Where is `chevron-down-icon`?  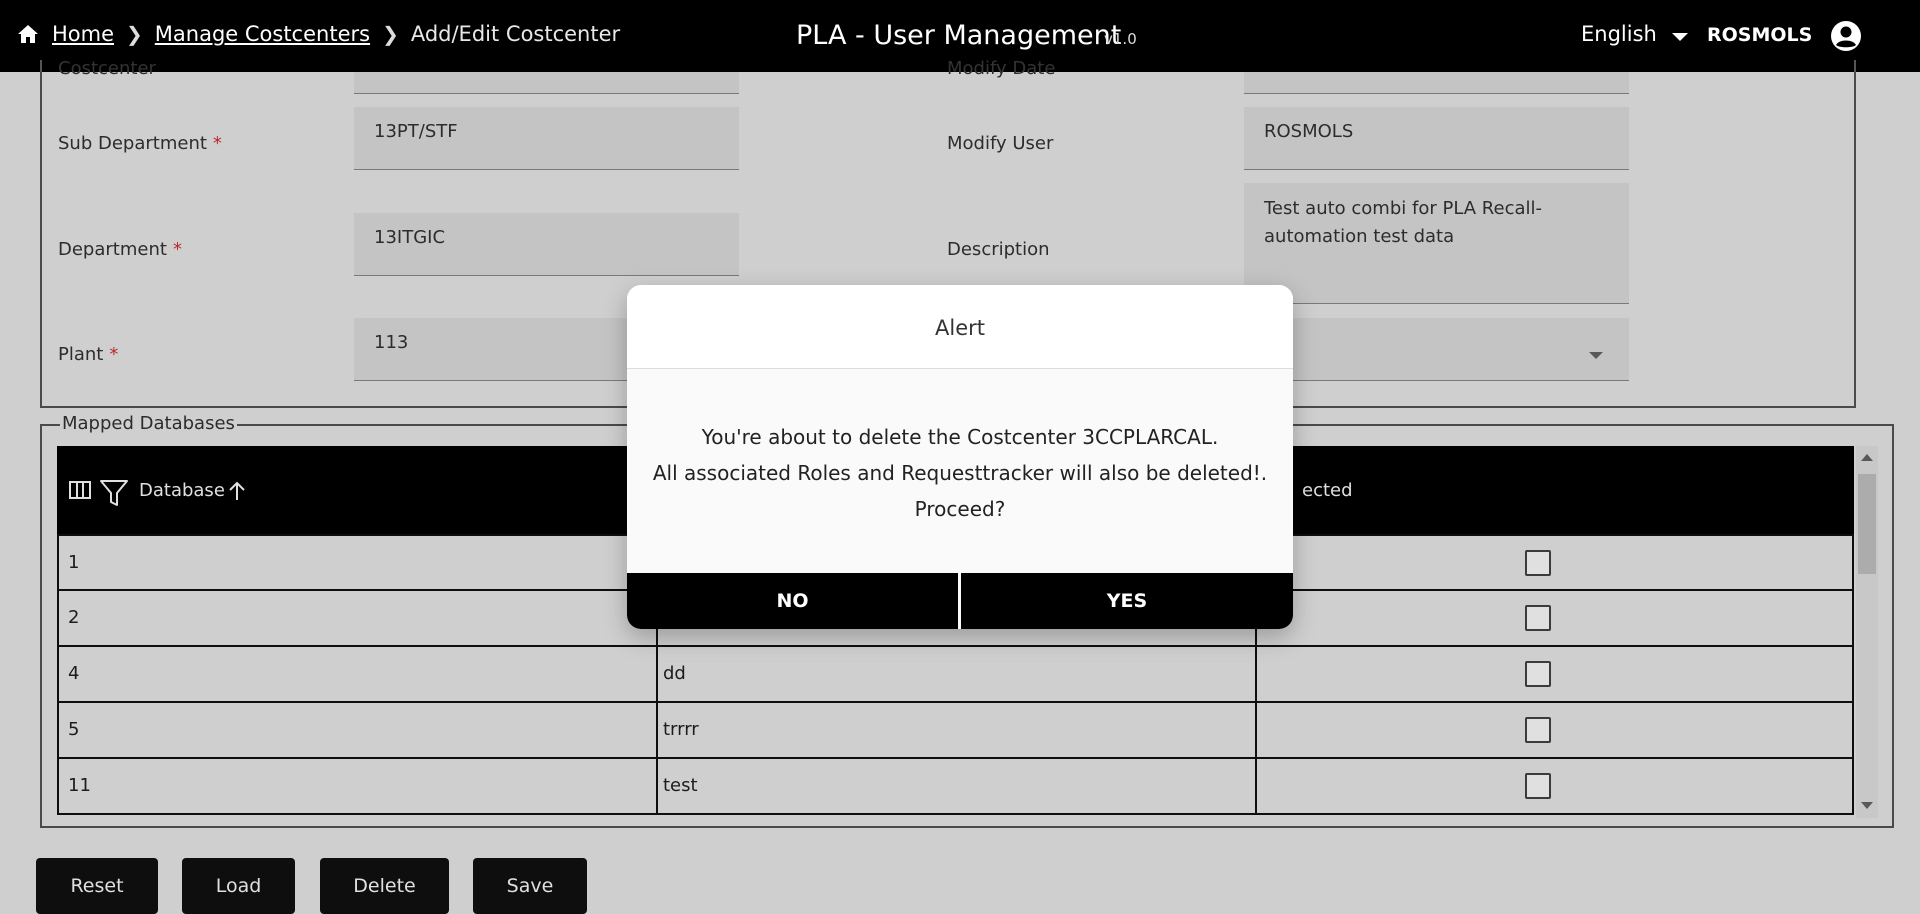
chevron-down-icon is located at coordinates (1680, 37).